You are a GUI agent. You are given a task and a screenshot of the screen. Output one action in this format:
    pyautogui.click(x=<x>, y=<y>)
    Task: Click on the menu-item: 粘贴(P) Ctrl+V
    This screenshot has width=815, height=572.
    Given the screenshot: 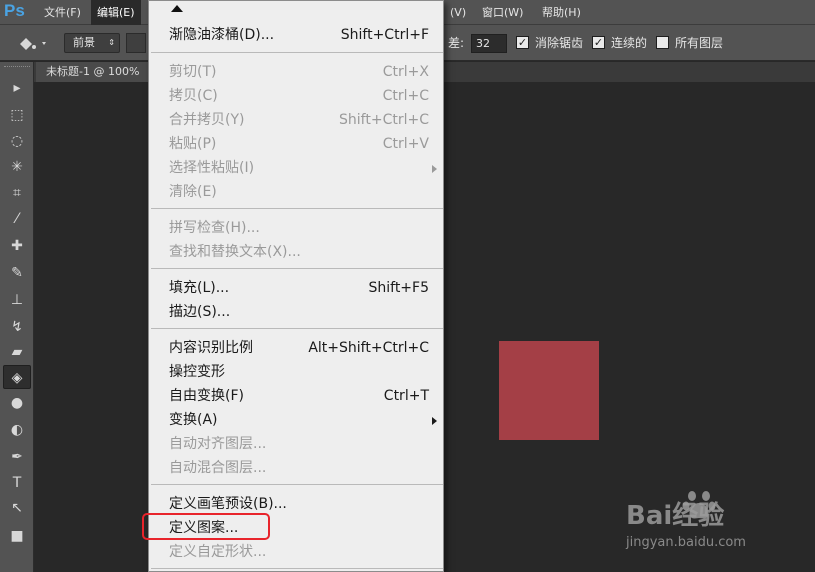 What is the action you would take?
    pyautogui.click(x=296, y=144)
    